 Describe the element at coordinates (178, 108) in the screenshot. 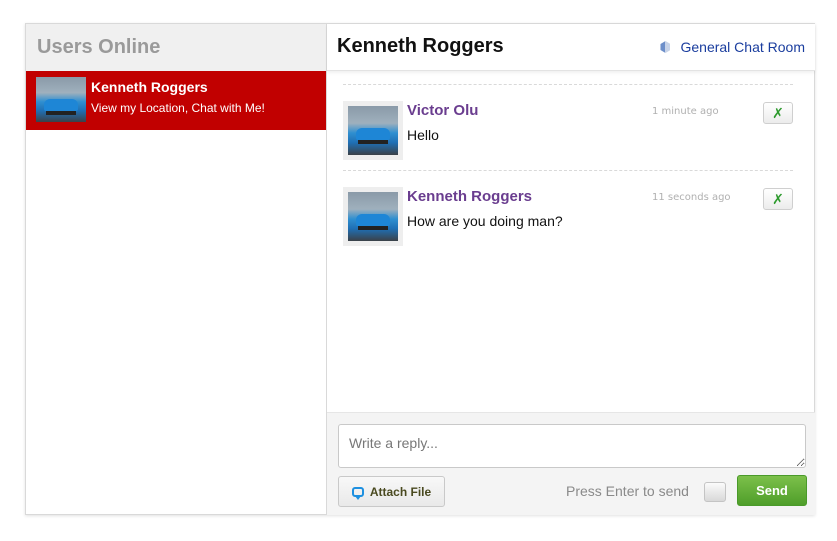

I see `user-status: View my Location, Chat with Me!` at that location.